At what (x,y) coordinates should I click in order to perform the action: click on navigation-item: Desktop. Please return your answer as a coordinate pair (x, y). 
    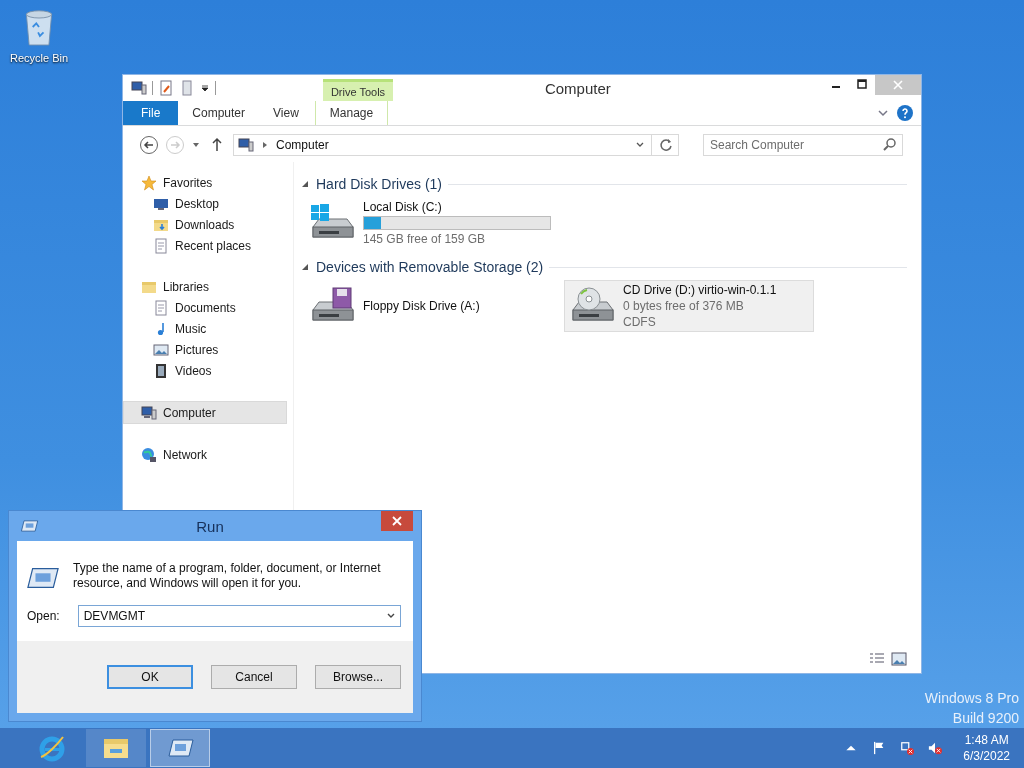
    Looking at the image, I should click on (209, 203).